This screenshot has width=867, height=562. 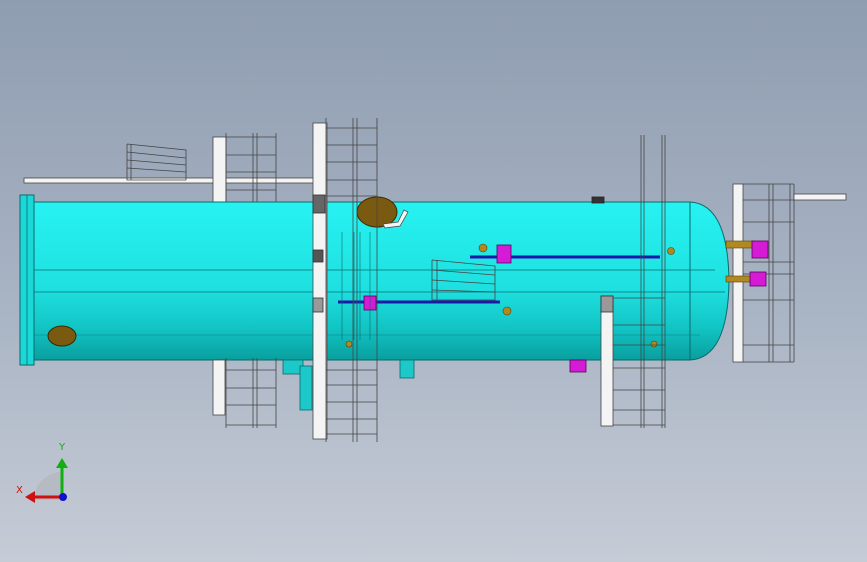 I want to click on coordinate-triad-icon, so click(x=46, y=480).